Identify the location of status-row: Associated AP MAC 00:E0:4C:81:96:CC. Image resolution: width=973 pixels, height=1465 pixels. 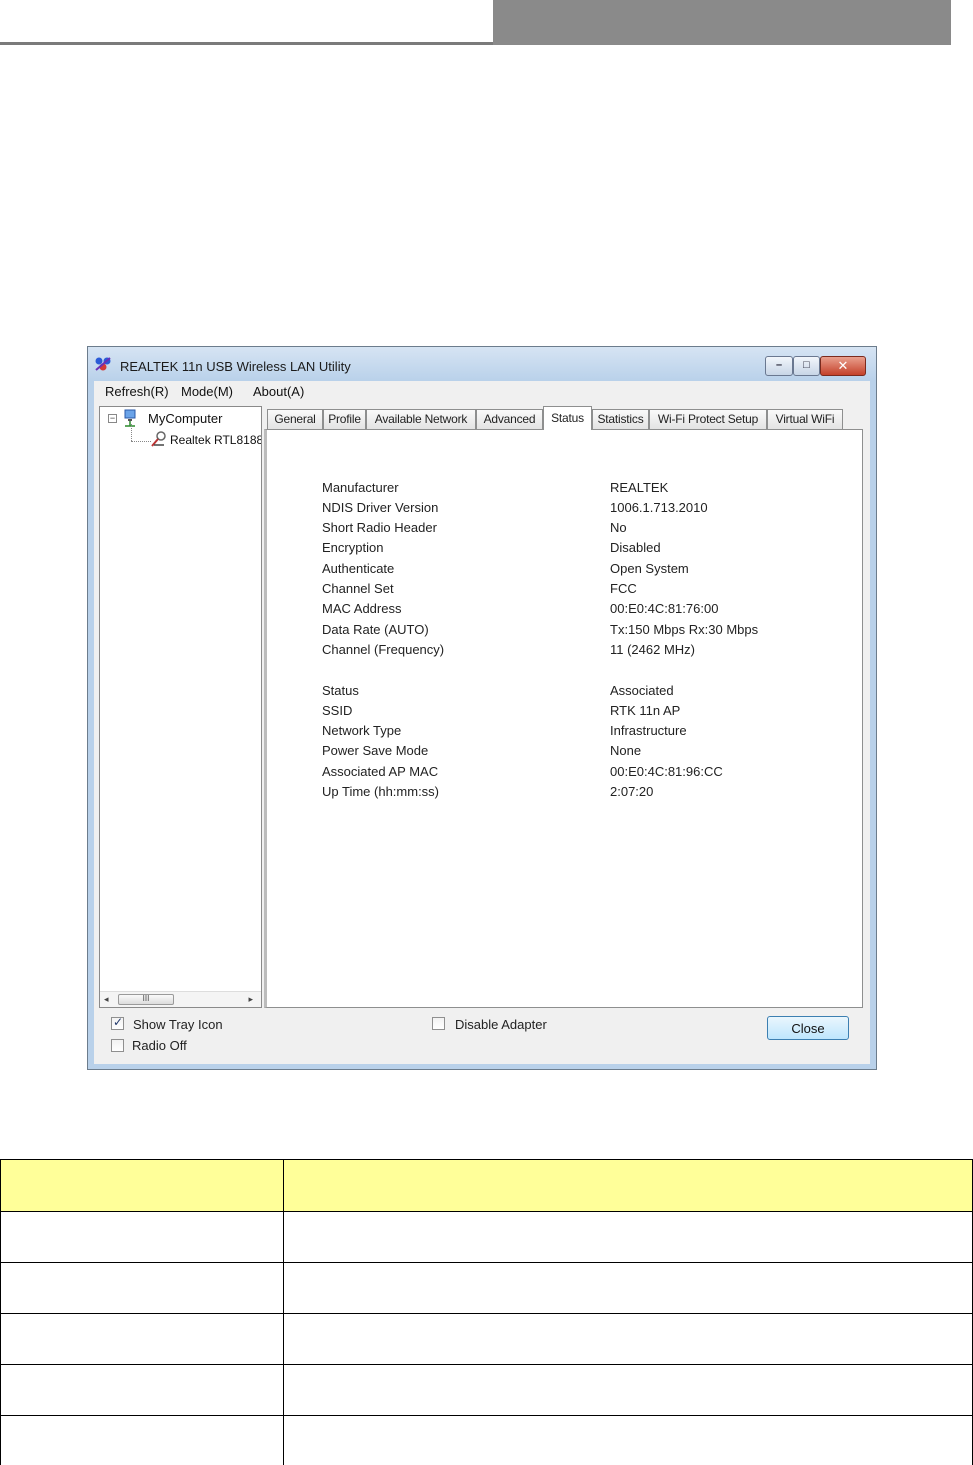
(564, 774).